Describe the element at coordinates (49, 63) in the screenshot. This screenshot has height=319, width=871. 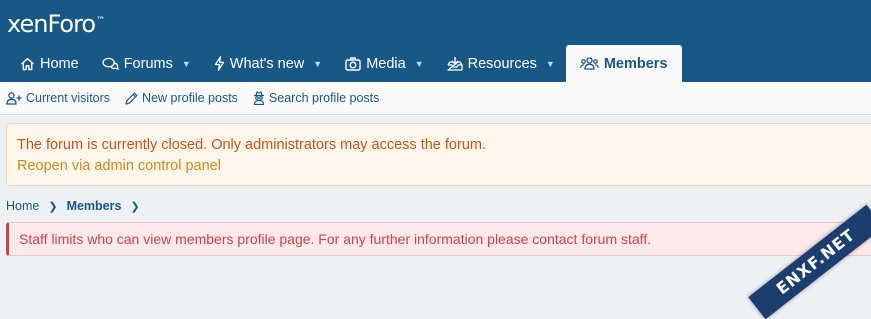
I see `nav-tab-home: Home` at that location.